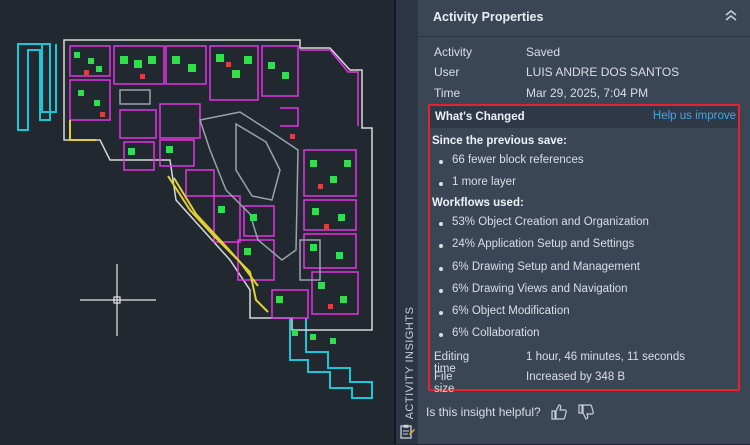  What do you see at coordinates (477, 182) in the screenshot?
I see `list-item: 1 more layer` at bounding box center [477, 182].